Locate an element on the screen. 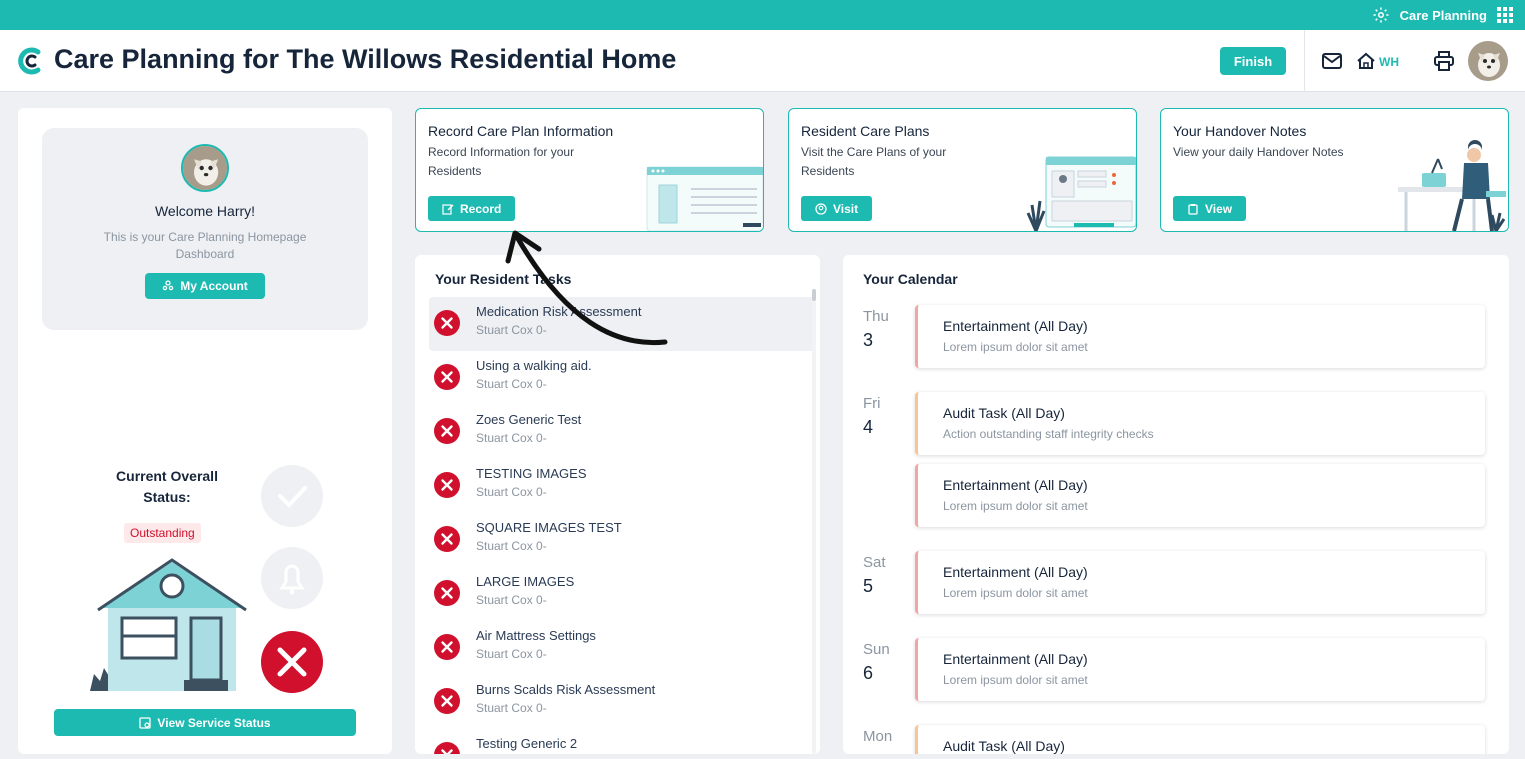 Image resolution: width=1525 pixels, height=759 pixels. calendar-day: Fri 4 is located at coordinates (872, 416).